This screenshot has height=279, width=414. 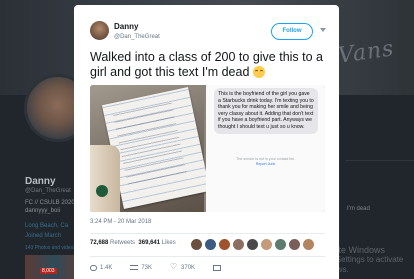 I want to click on reply-icon, so click(x=93, y=267).